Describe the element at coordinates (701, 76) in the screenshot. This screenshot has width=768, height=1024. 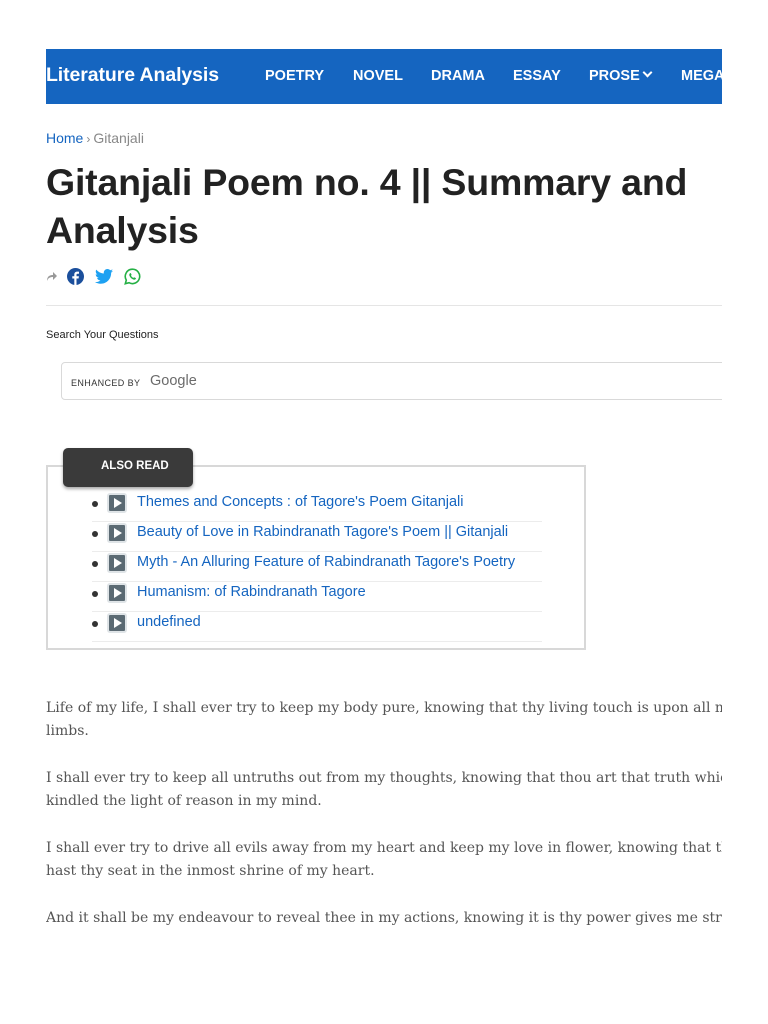
I see `nav-mega: MEGA` at that location.